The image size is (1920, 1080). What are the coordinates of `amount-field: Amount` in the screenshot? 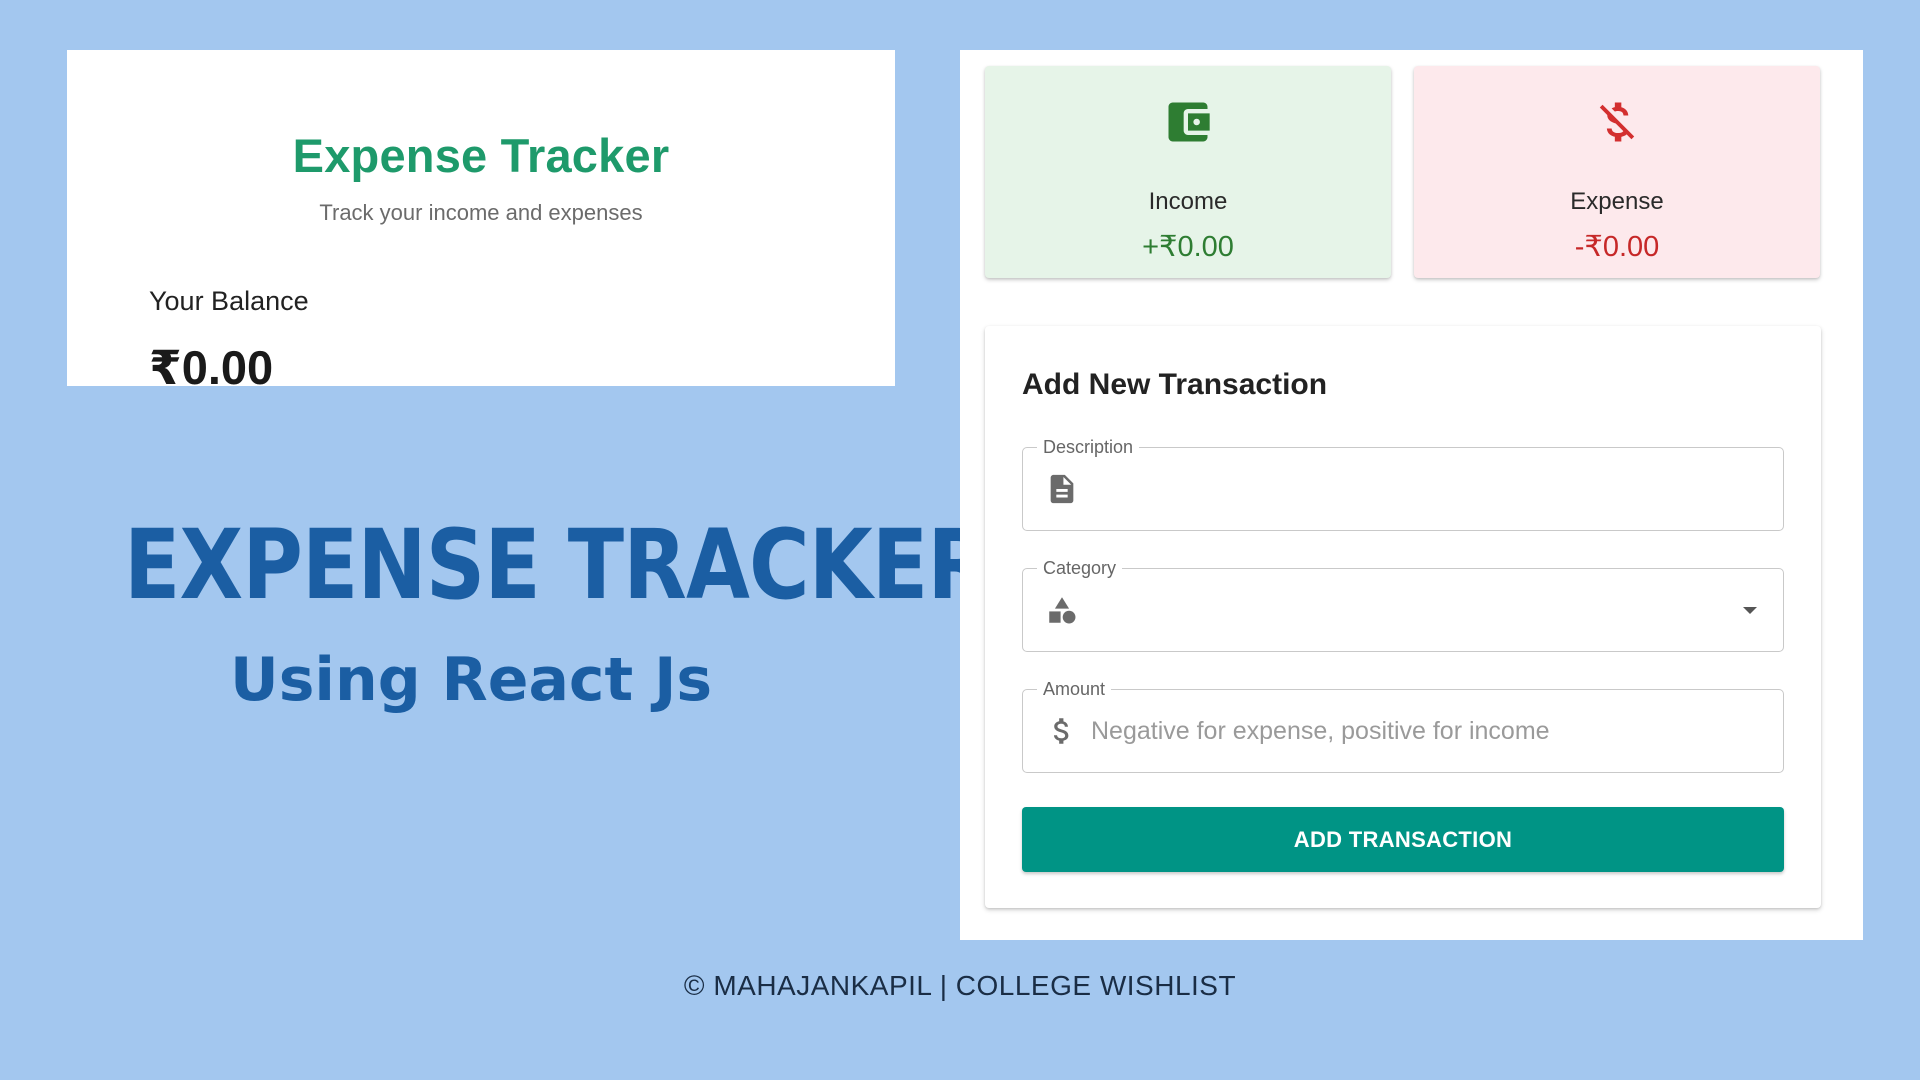 It's located at (1403, 725).